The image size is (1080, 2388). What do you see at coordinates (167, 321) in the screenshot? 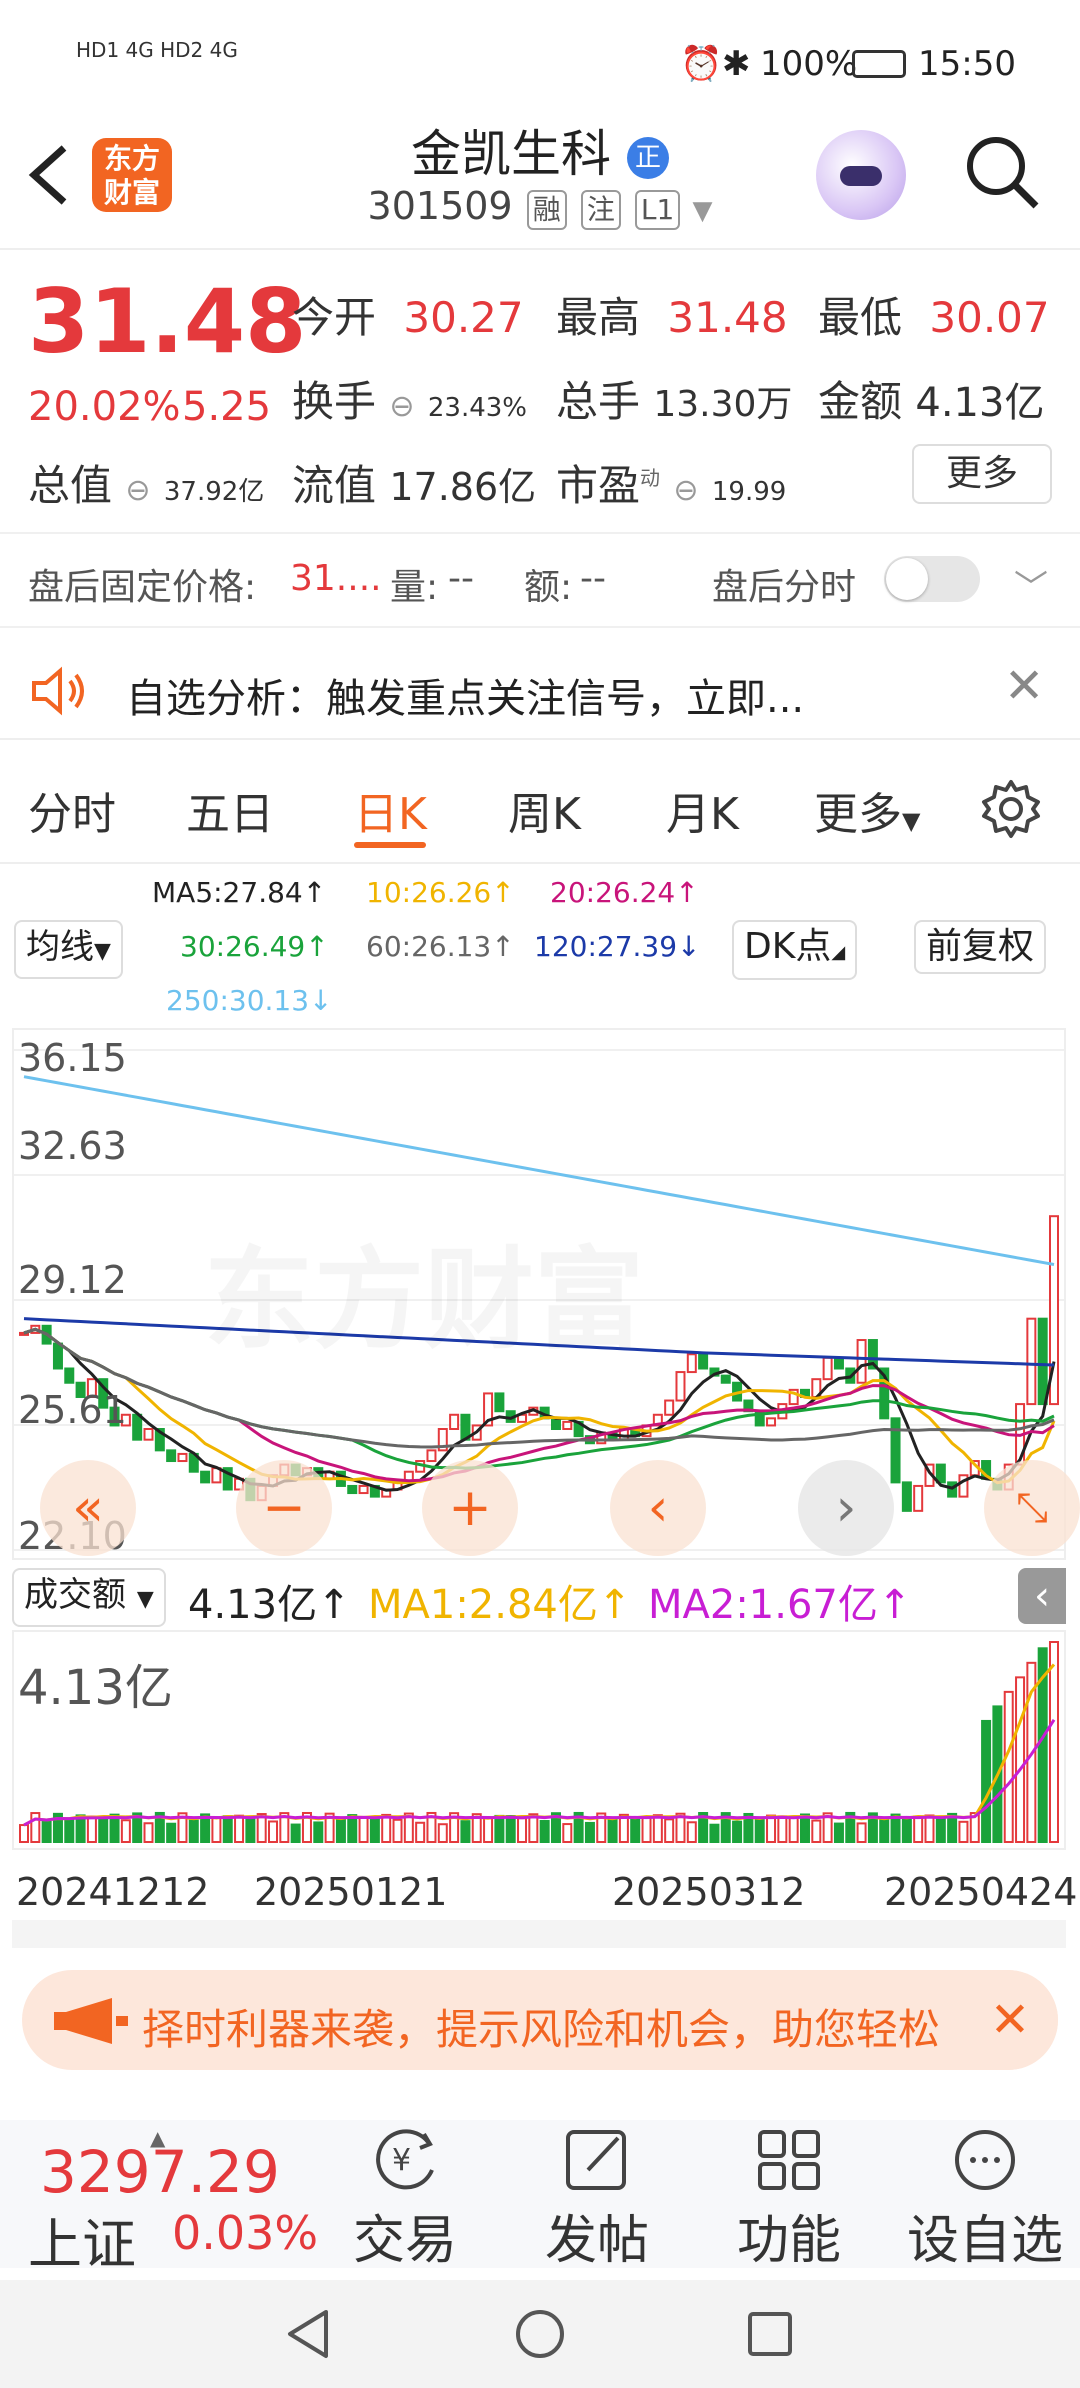
I see `last-price: 31.48` at bounding box center [167, 321].